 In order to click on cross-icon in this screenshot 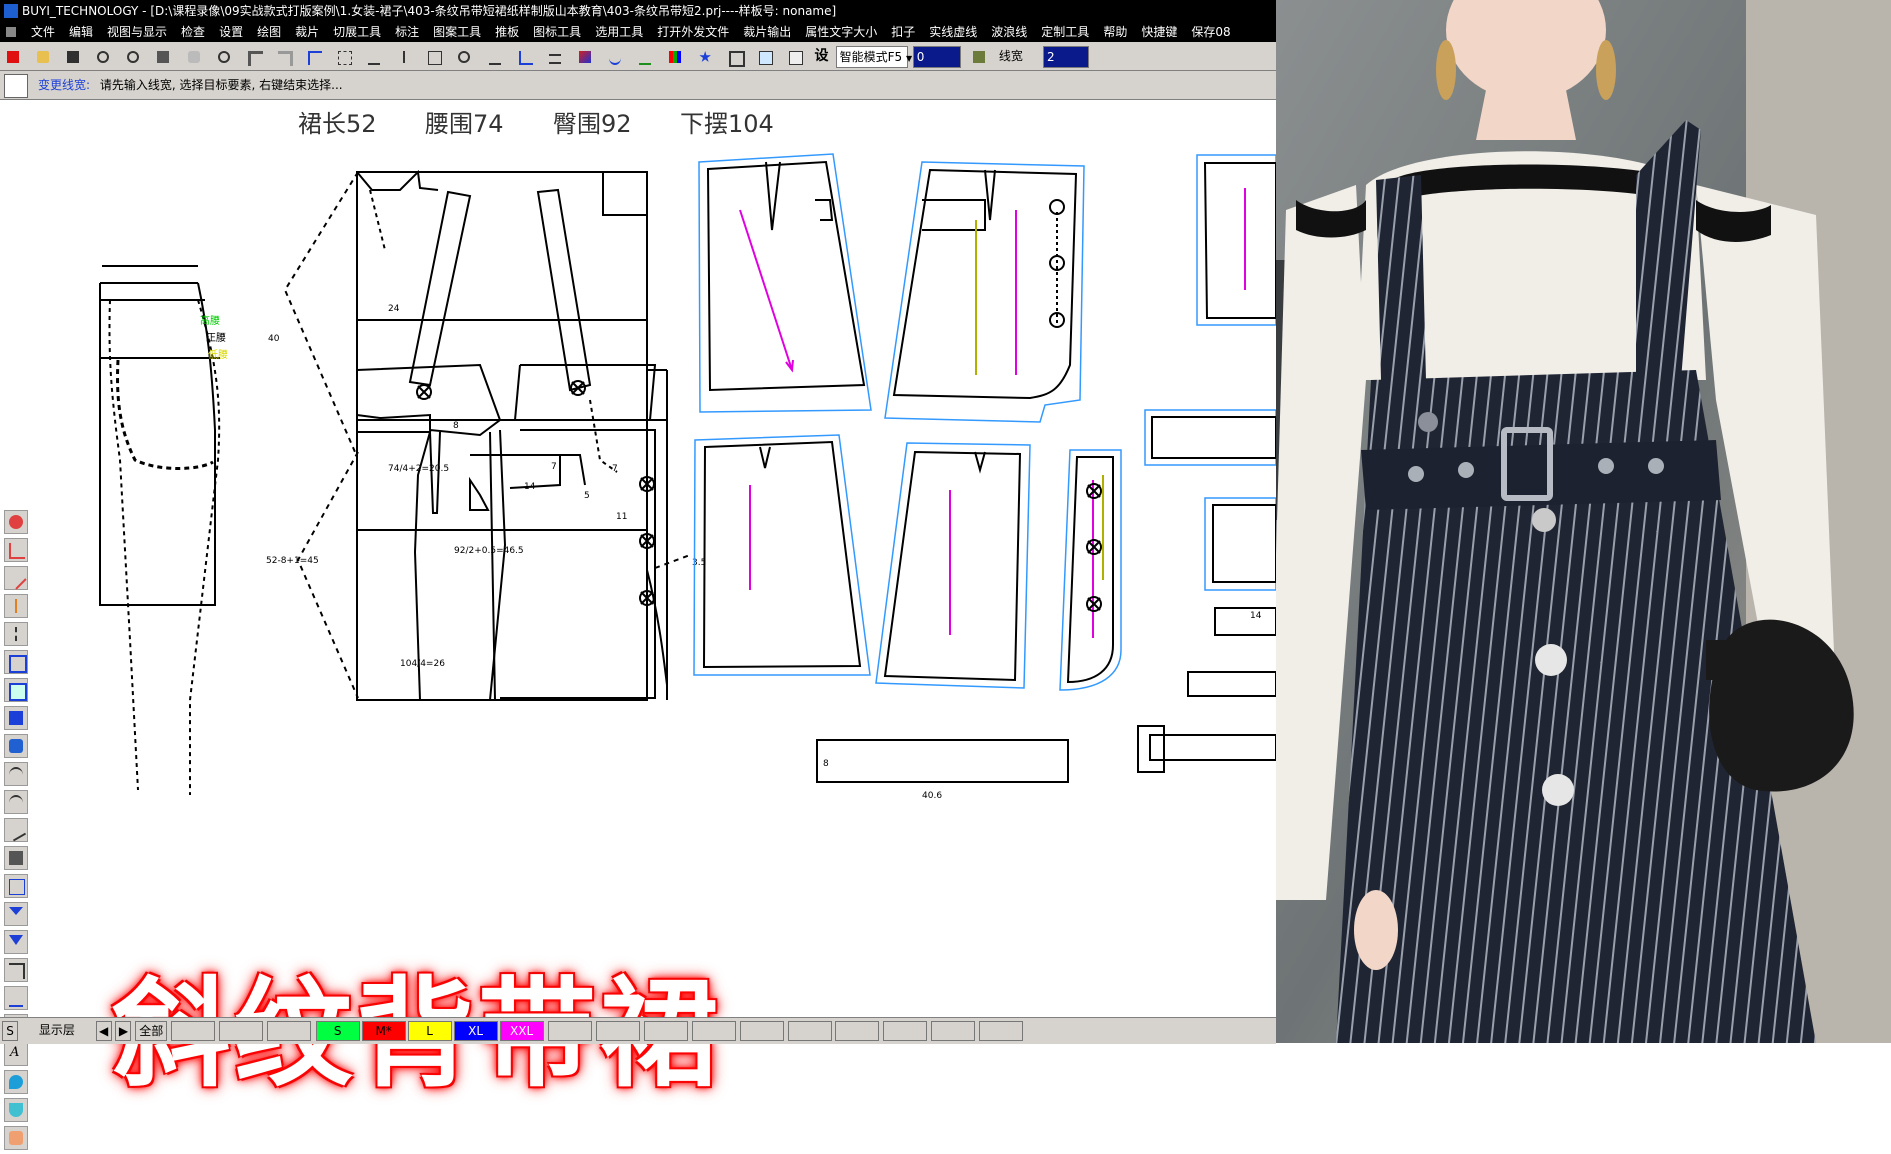, I will do `click(404, 57)`.